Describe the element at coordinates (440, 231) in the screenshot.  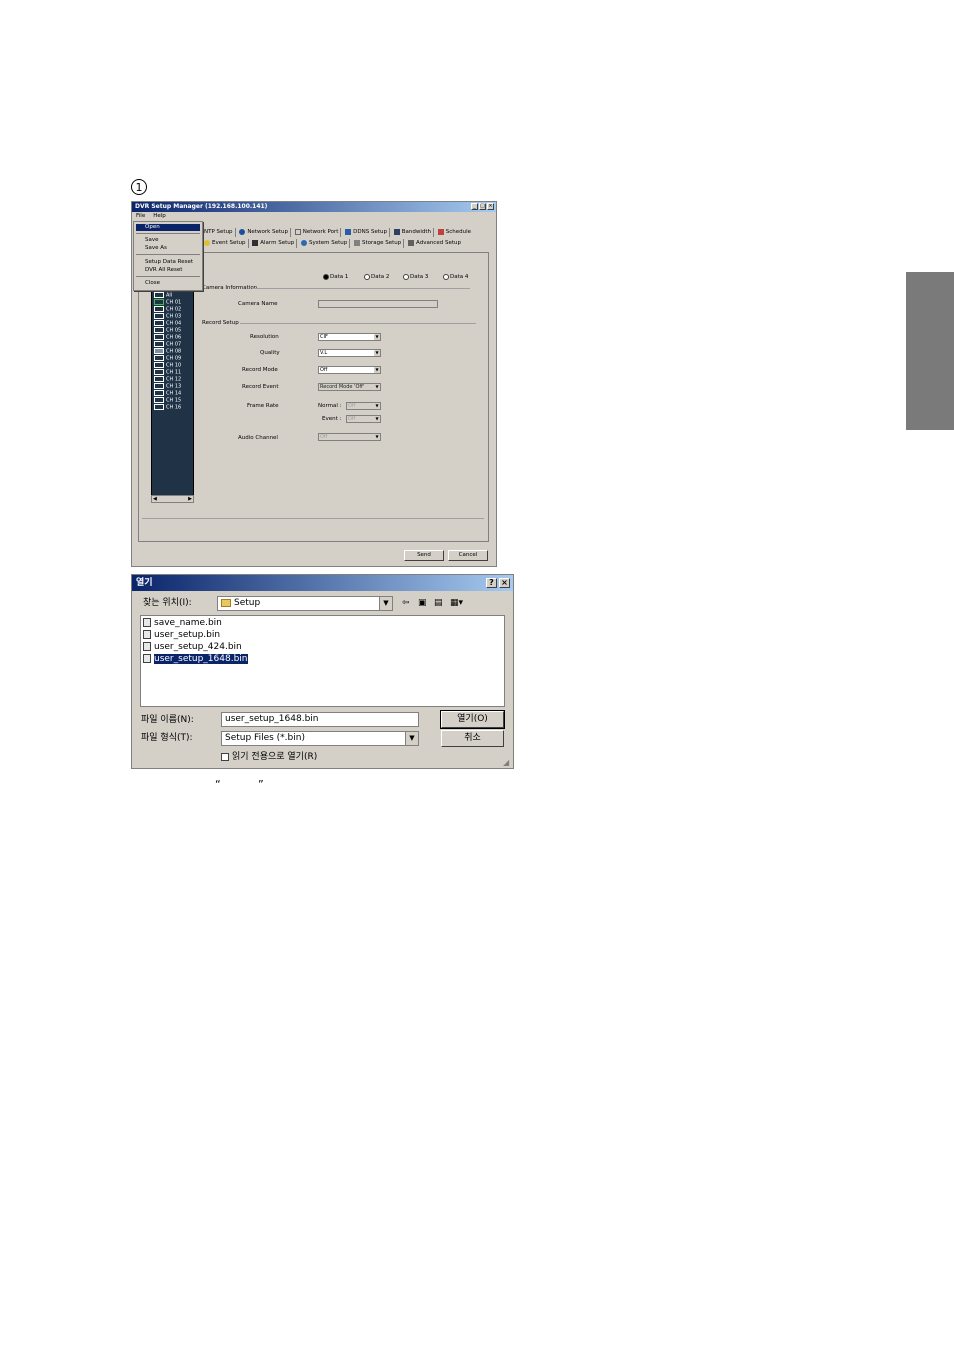
I see `calendar-icon` at that location.